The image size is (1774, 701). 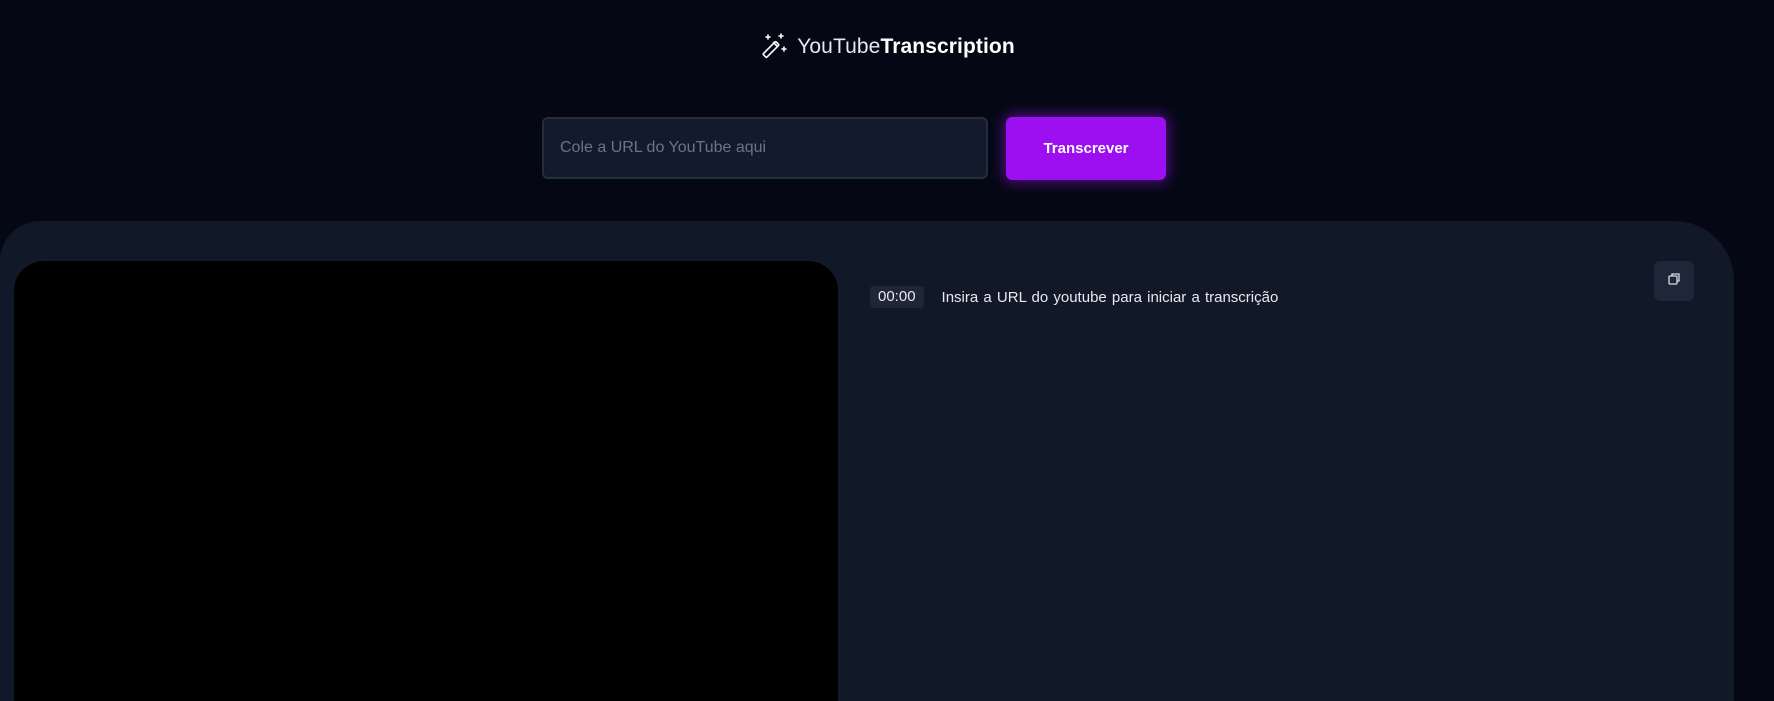 I want to click on copy-icon, so click(x=1674, y=281).